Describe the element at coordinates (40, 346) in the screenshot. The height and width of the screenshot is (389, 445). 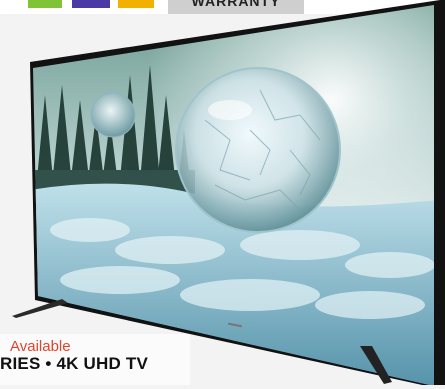
I see `availability-status: Available` at that location.